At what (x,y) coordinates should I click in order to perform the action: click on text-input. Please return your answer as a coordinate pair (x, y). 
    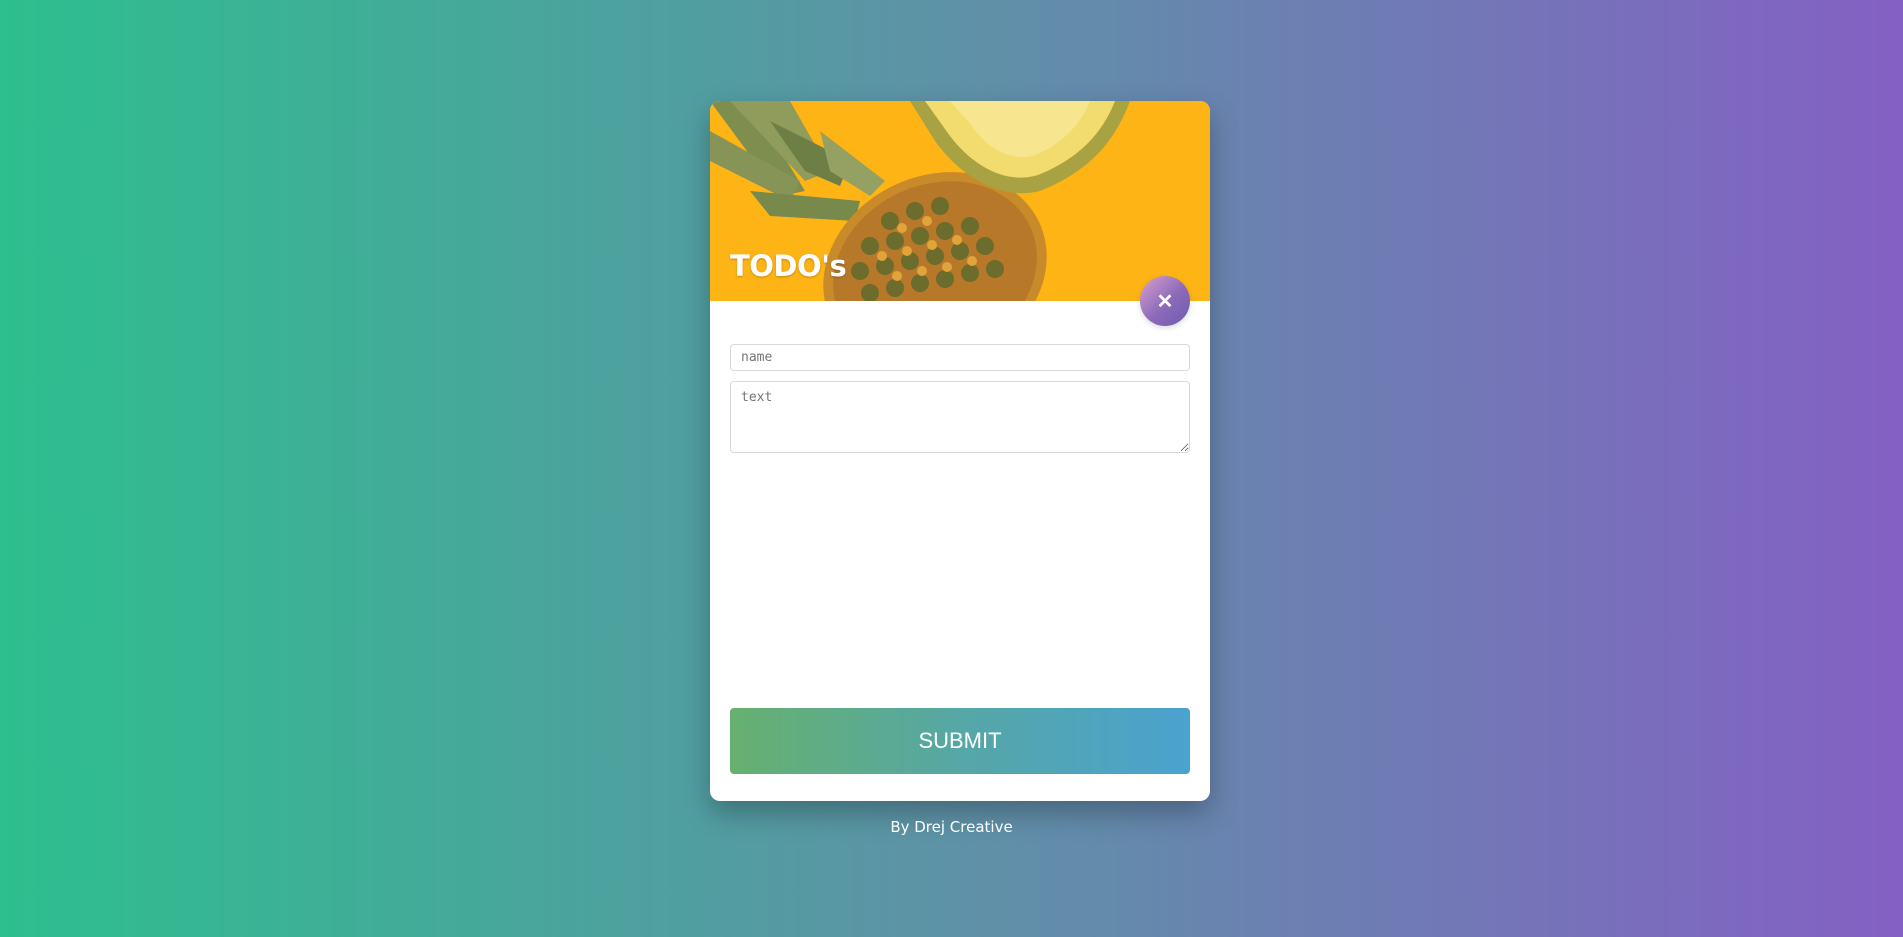
    Looking at the image, I should click on (960, 417).